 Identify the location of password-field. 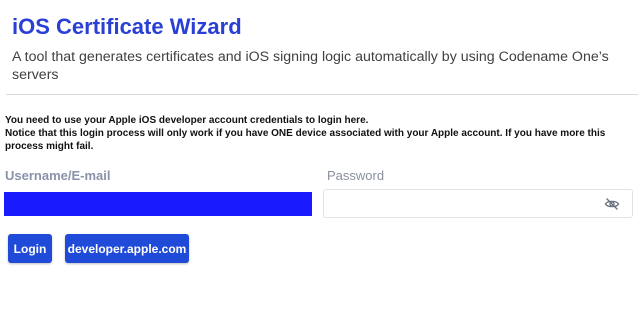
(465, 203).